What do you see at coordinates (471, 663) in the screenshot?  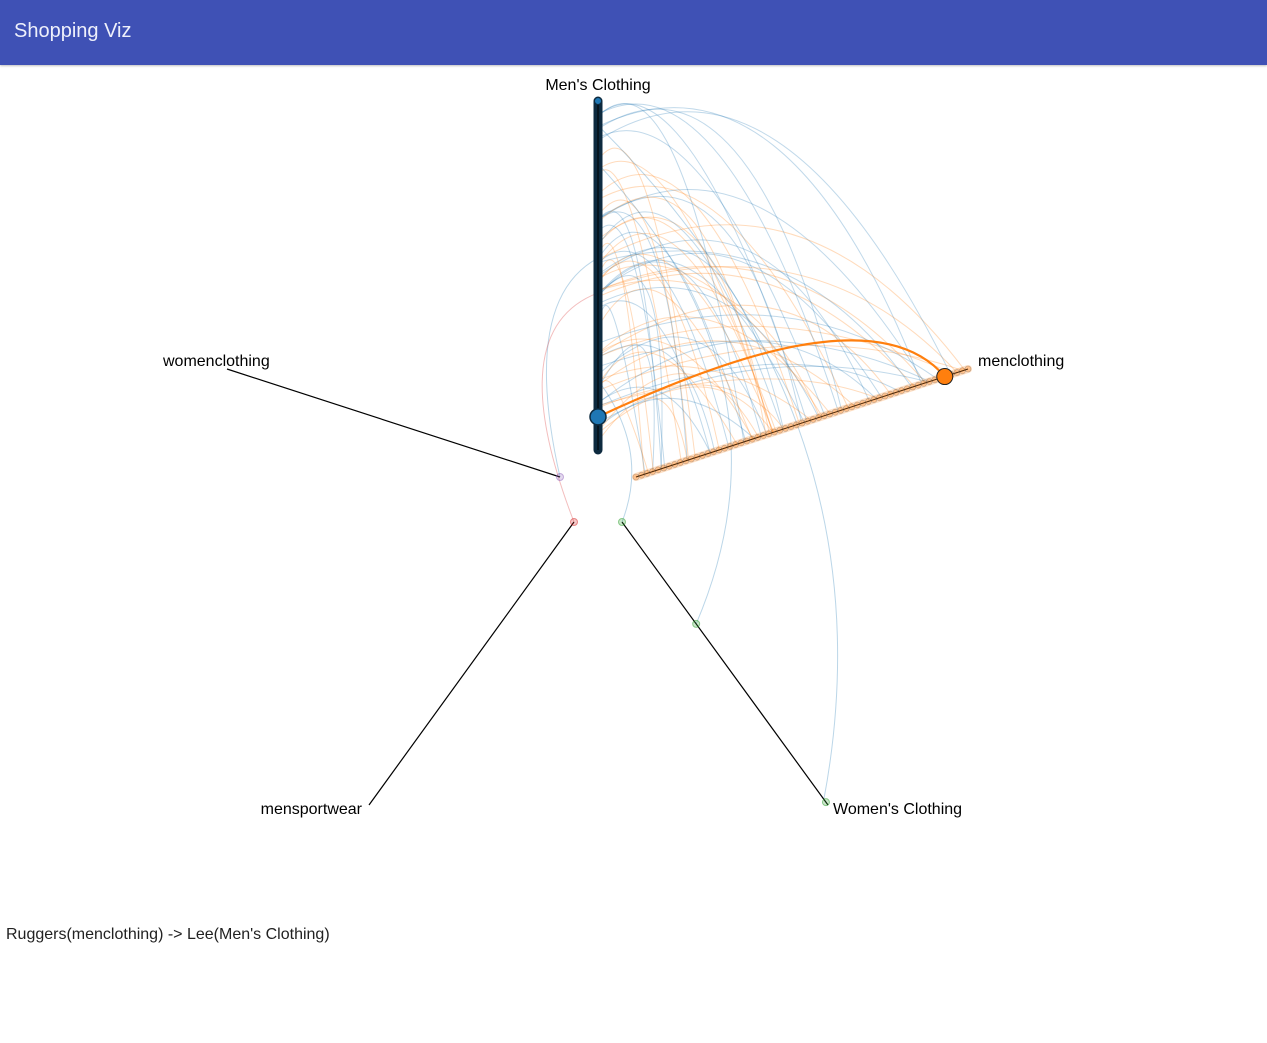 I see `axis-mensportwear` at bounding box center [471, 663].